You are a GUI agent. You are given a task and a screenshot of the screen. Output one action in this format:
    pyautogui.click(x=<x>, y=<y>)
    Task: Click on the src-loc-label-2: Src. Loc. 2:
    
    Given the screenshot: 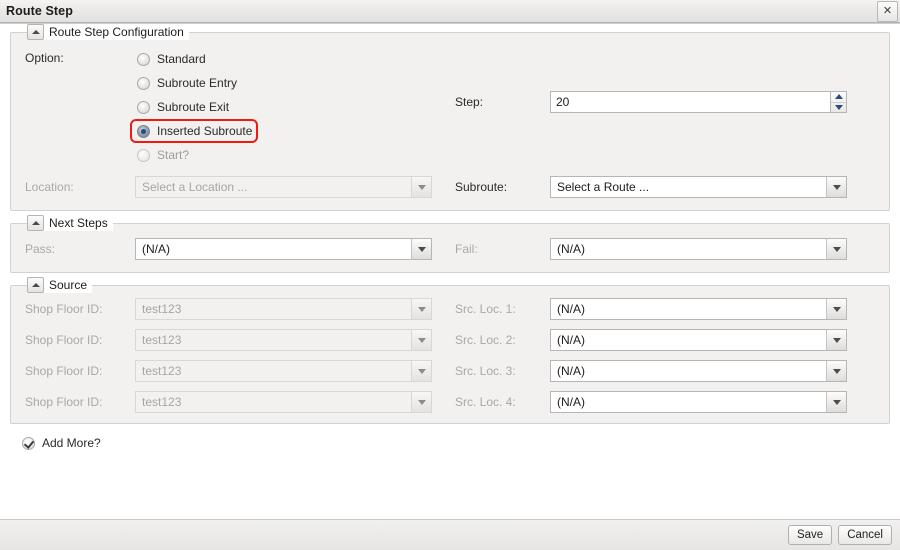 What is the action you would take?
    pyautogui.click(x=485, y=340)
    